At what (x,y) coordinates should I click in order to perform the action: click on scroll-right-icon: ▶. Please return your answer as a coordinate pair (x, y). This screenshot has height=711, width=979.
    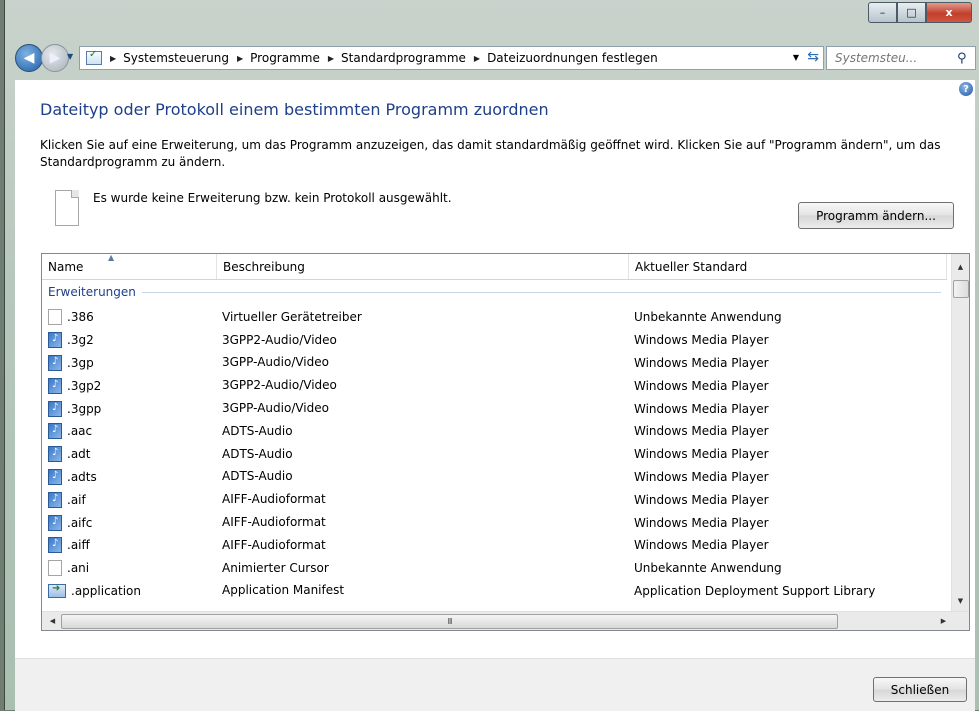
    Looking at the image, I should click on (943, 621).